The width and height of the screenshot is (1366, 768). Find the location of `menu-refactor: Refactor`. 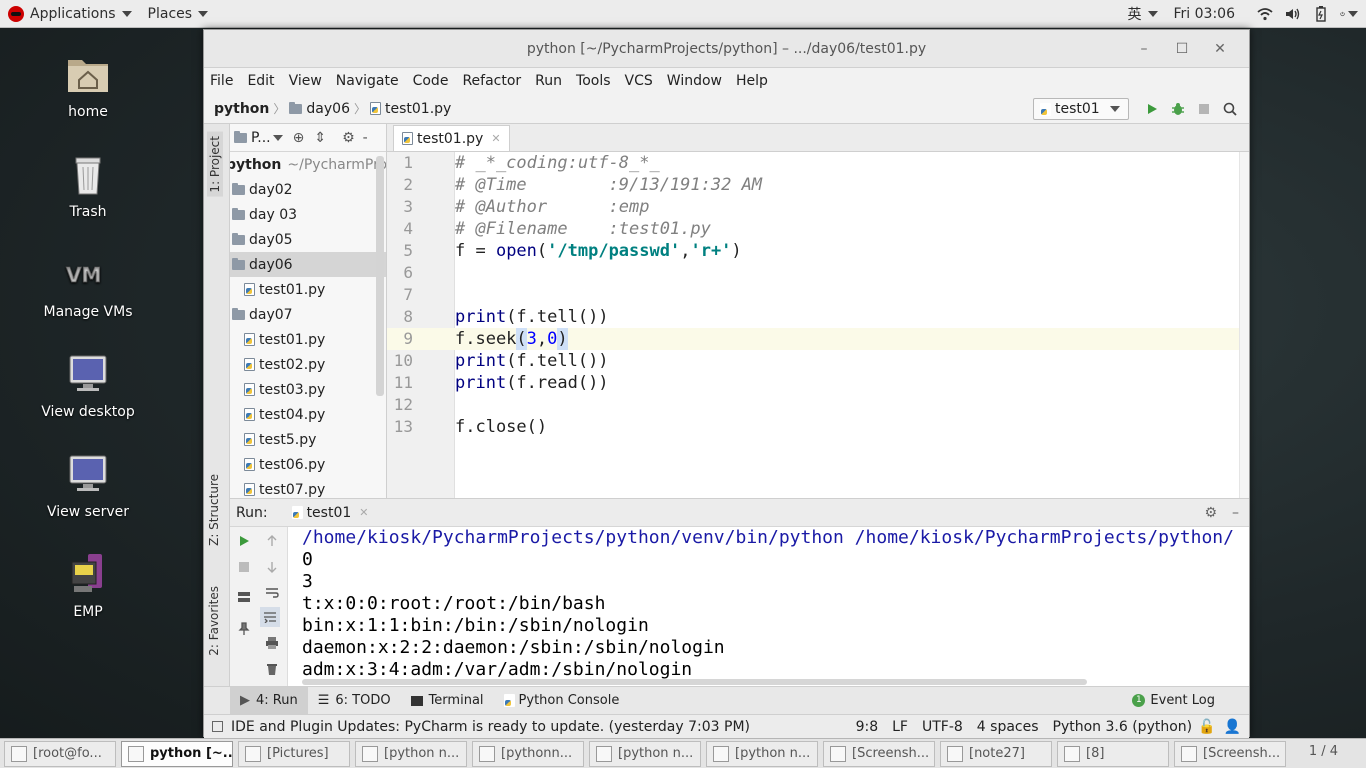

menu-refactor: Refactor is located at coordinates (491, 81).